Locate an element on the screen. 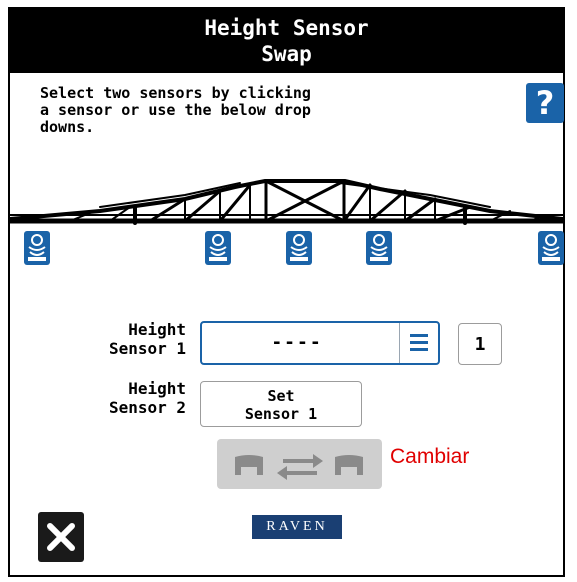 The width and height of the screenshot is (577, 582). help-icon: ? is located at coordinates (545, 103).